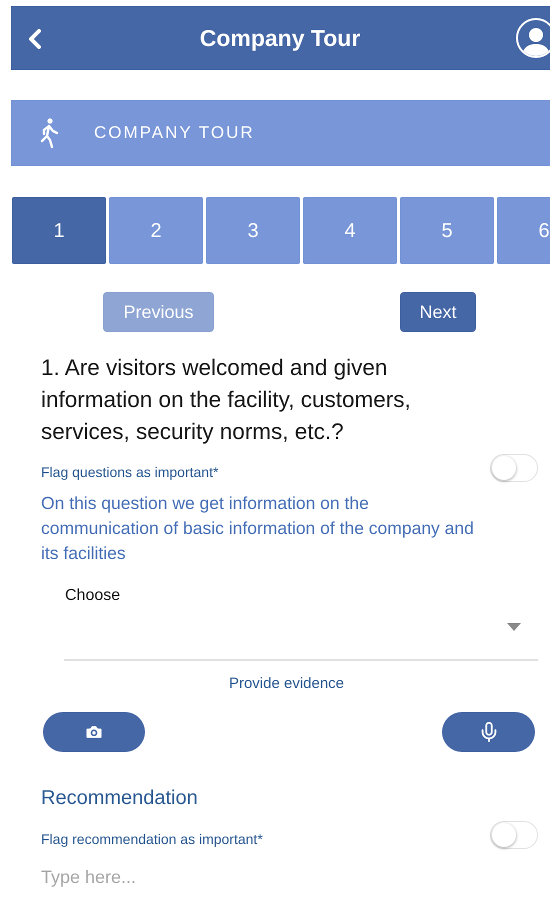 The height and width of the screenshot is (907, 550). Describe the element at coordinates (350, 230) in the screenshot. I see `step-tab: 4` at that location.